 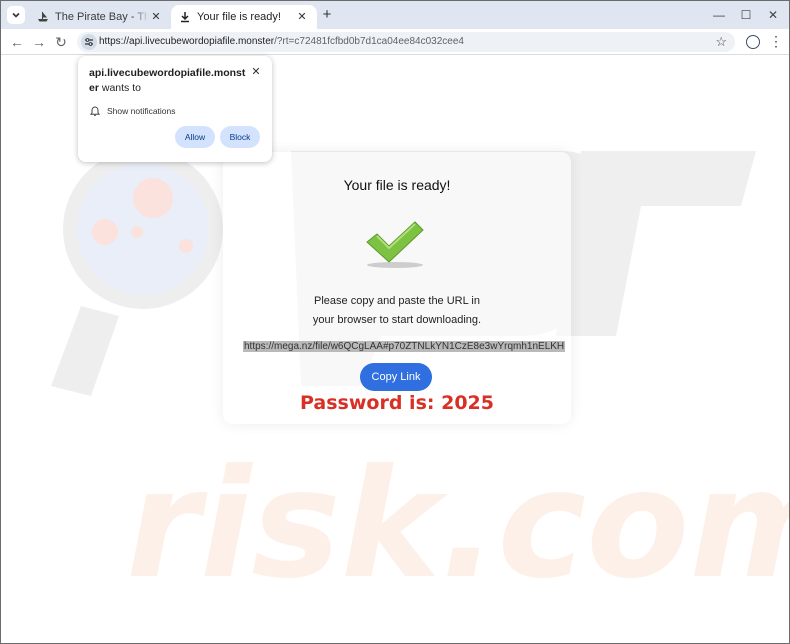 I want to click on block-button: Block, so click(x=240, y=137).